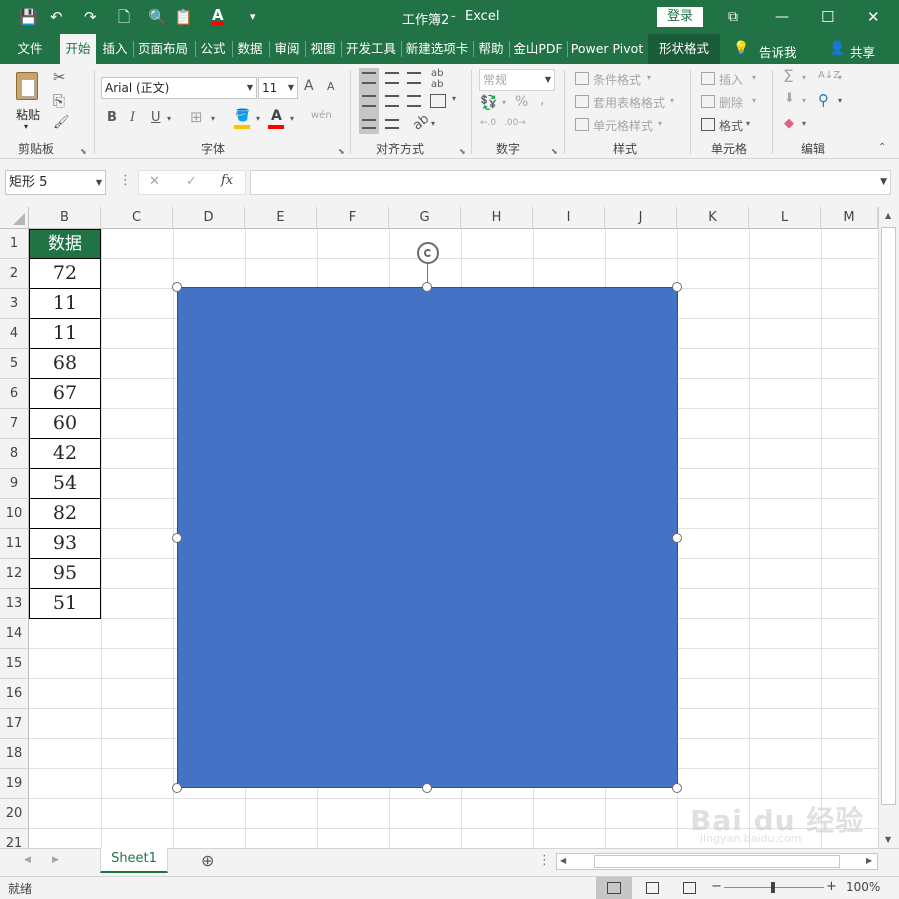 Image resolution: width=899 pixels, height=899 pixels. What do you see at coordinates (287, 49) in the screenshot?
I see `tab-review: 审阅` at bounding box center [287, 49].